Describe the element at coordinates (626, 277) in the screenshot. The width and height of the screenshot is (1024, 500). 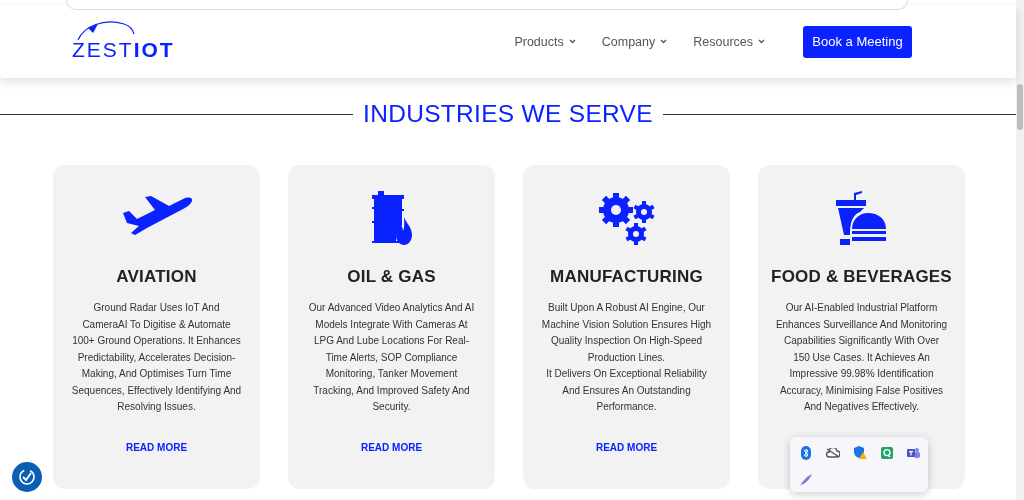
I see `card-title: MANUFACTURING` at that location.